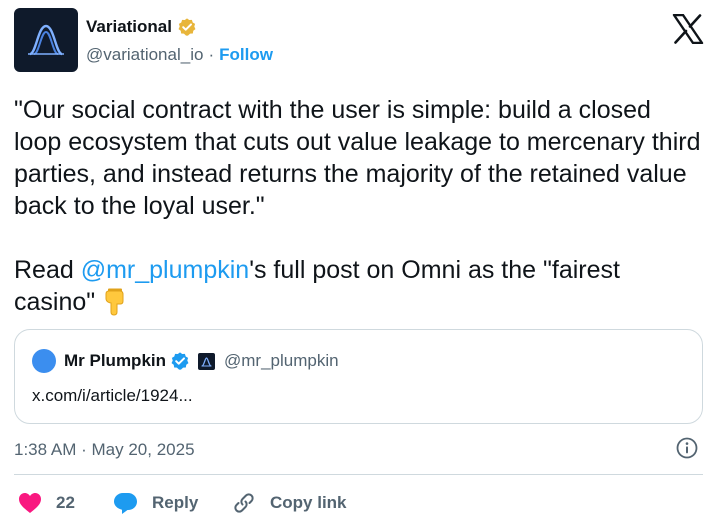  I want to click on follow-button: Follow, so click(246, 55).